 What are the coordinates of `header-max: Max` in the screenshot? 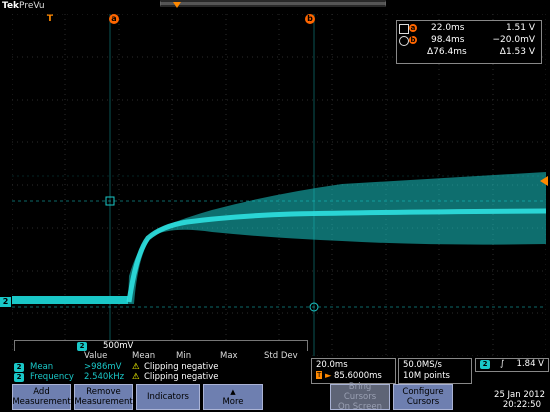 It's located at (229, 356).